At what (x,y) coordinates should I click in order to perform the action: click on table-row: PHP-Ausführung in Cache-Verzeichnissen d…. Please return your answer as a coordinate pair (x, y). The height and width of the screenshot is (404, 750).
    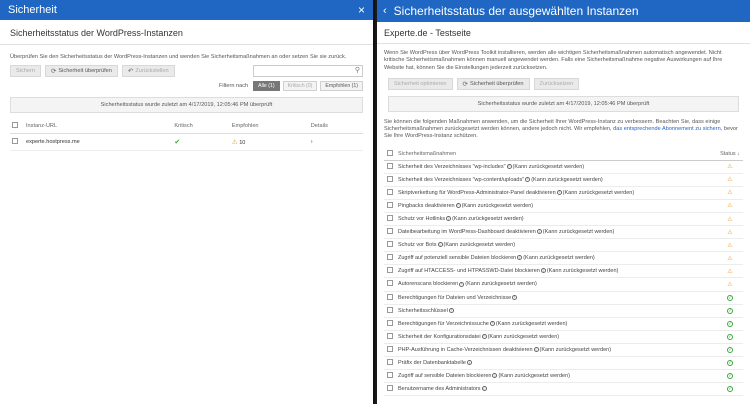
    Looking at the image, I should click on (563, 350).